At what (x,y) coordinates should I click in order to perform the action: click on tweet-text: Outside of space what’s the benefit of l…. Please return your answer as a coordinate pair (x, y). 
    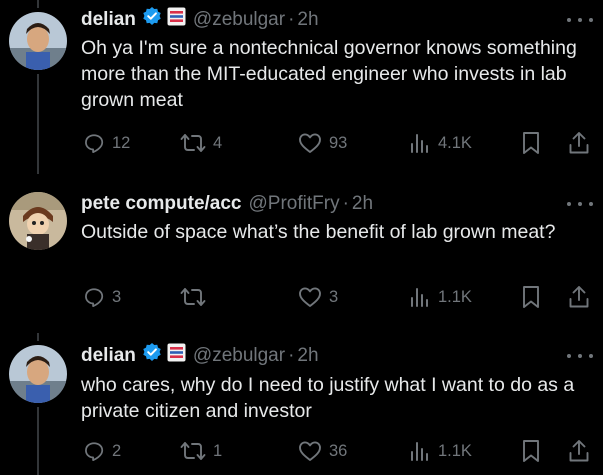
    Looking at the image, I should click on (318, 232).